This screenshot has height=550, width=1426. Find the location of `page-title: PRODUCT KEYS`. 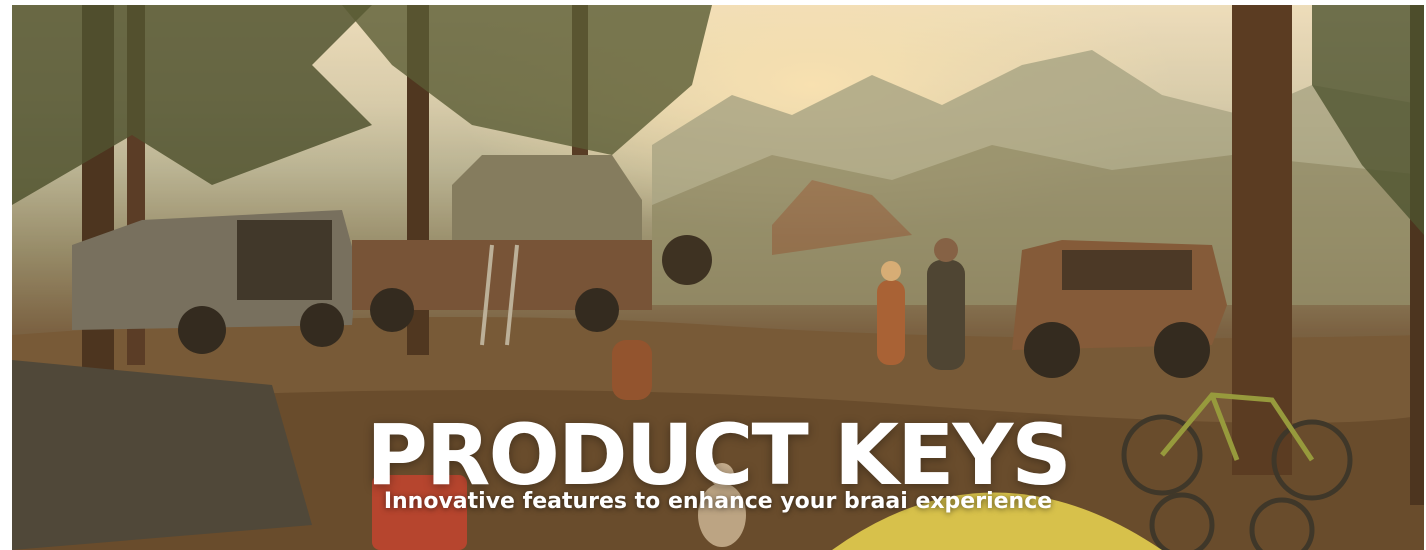

page-title: PRODUCT KEYS is located at coordinates (719, 455).